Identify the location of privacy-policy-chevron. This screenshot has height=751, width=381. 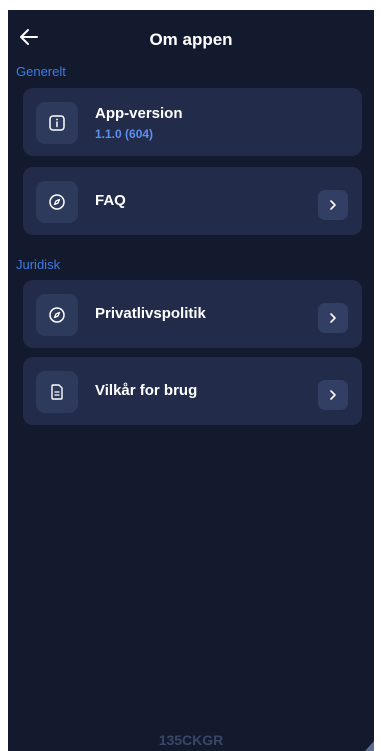
(333, 318).